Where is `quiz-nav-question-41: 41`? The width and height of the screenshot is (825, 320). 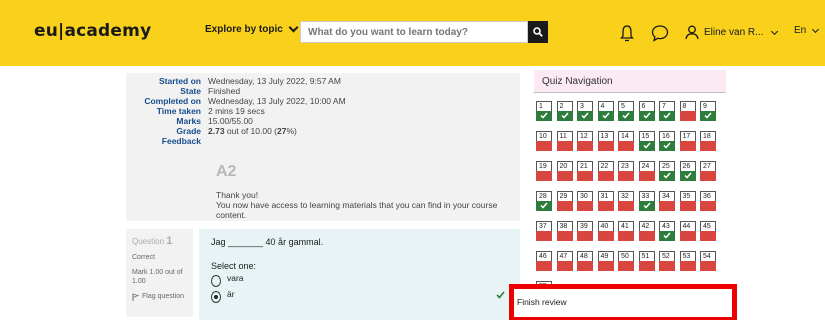
quiz-nav-question-41: 41 is located at coordinates (626, 231).